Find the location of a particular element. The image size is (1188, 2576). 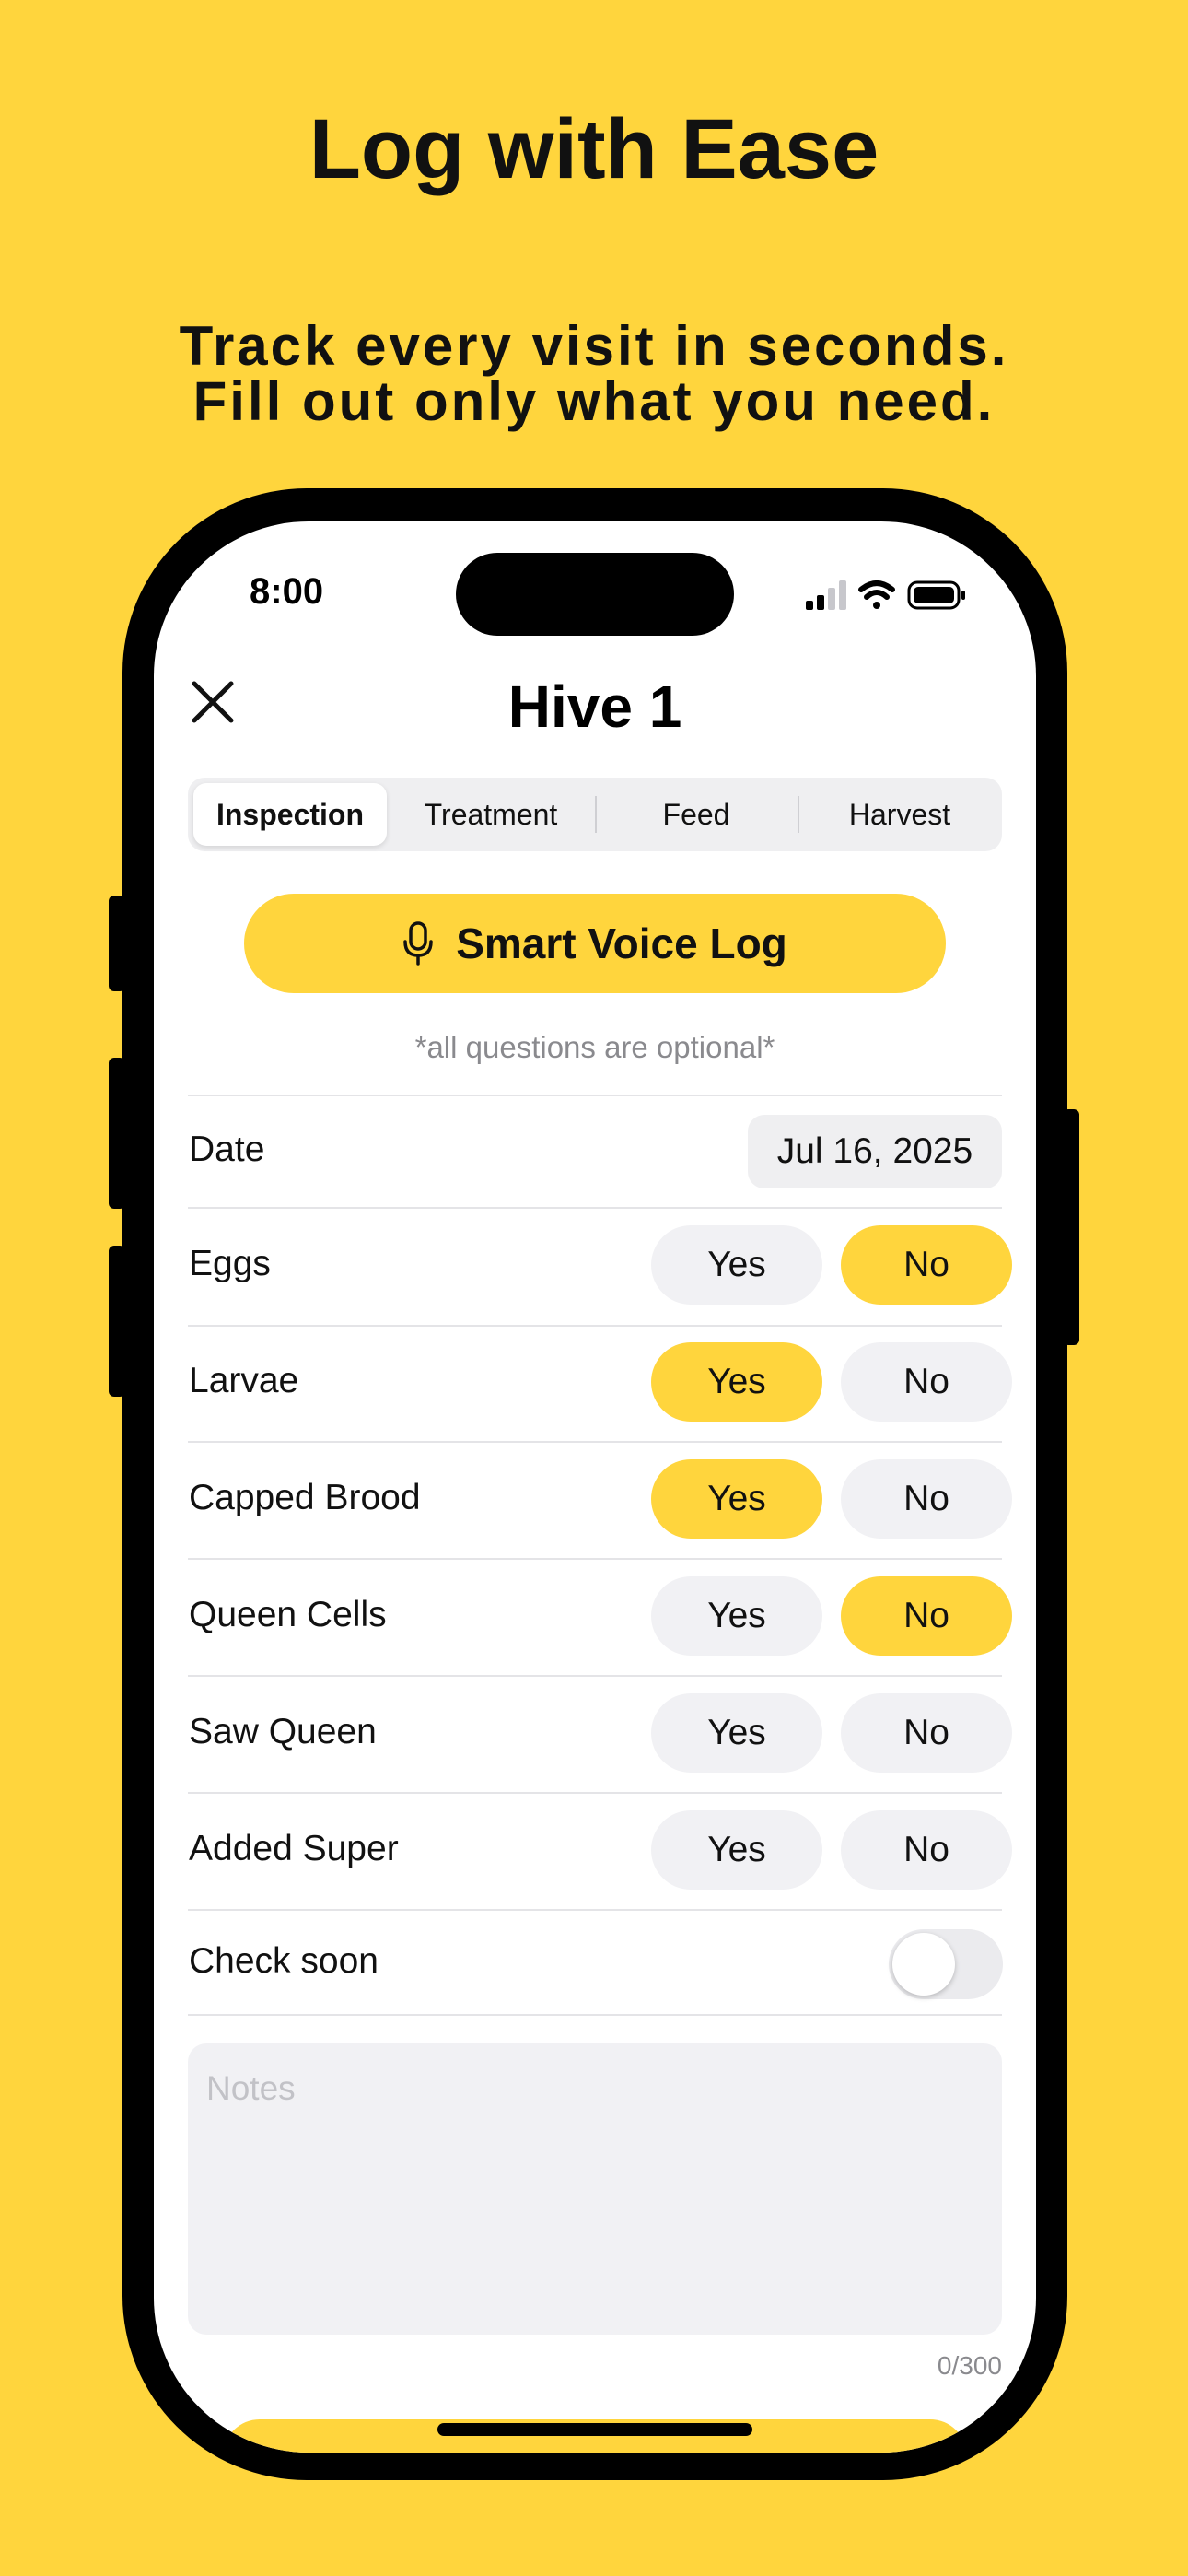

dynamic-island is located at coordinates (595, 594).